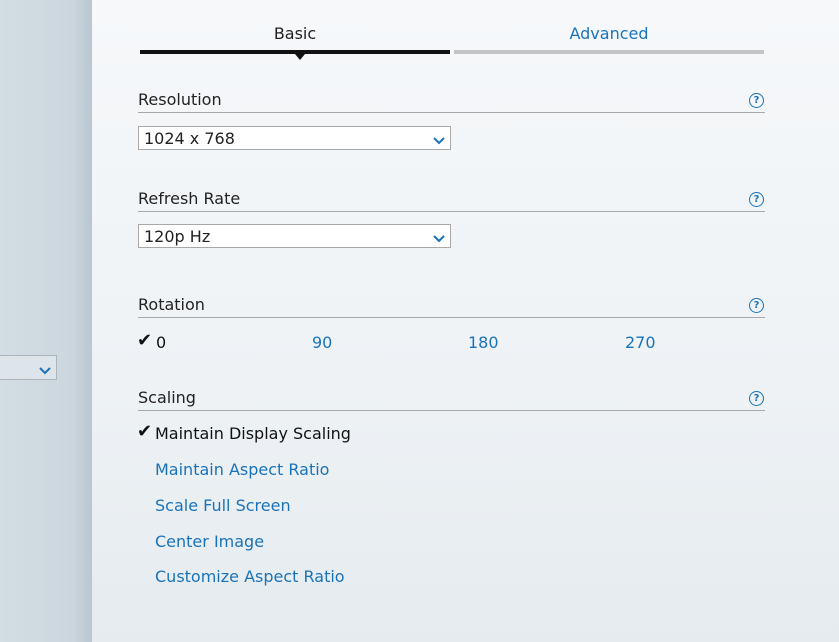  What do you see at coordinates (322, 342) in the screenshot?
I see `rotation-option-90: 90` at bounding box center [322, 342].